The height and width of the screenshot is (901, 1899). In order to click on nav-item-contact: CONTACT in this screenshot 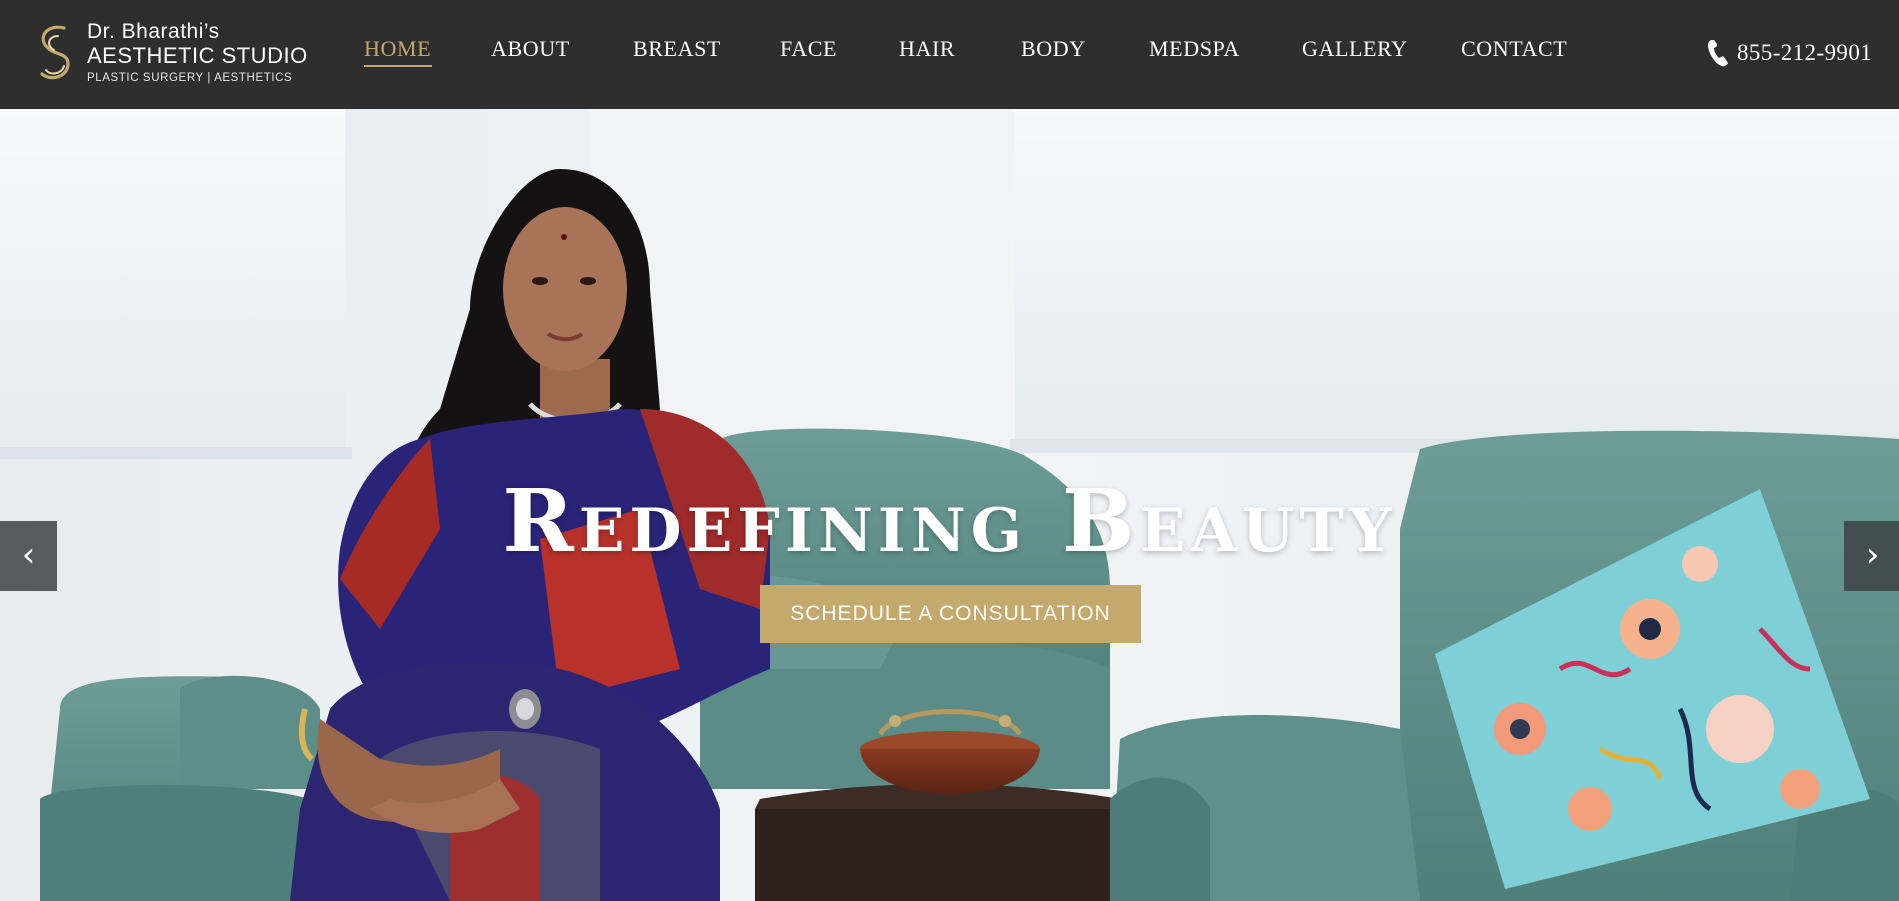, I will do `click(1514, 49)`.